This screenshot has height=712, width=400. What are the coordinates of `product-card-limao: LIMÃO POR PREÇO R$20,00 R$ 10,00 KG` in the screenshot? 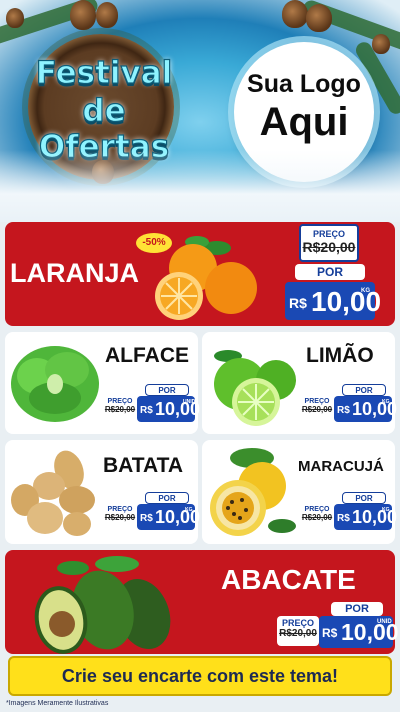 It's located at (299, 383).